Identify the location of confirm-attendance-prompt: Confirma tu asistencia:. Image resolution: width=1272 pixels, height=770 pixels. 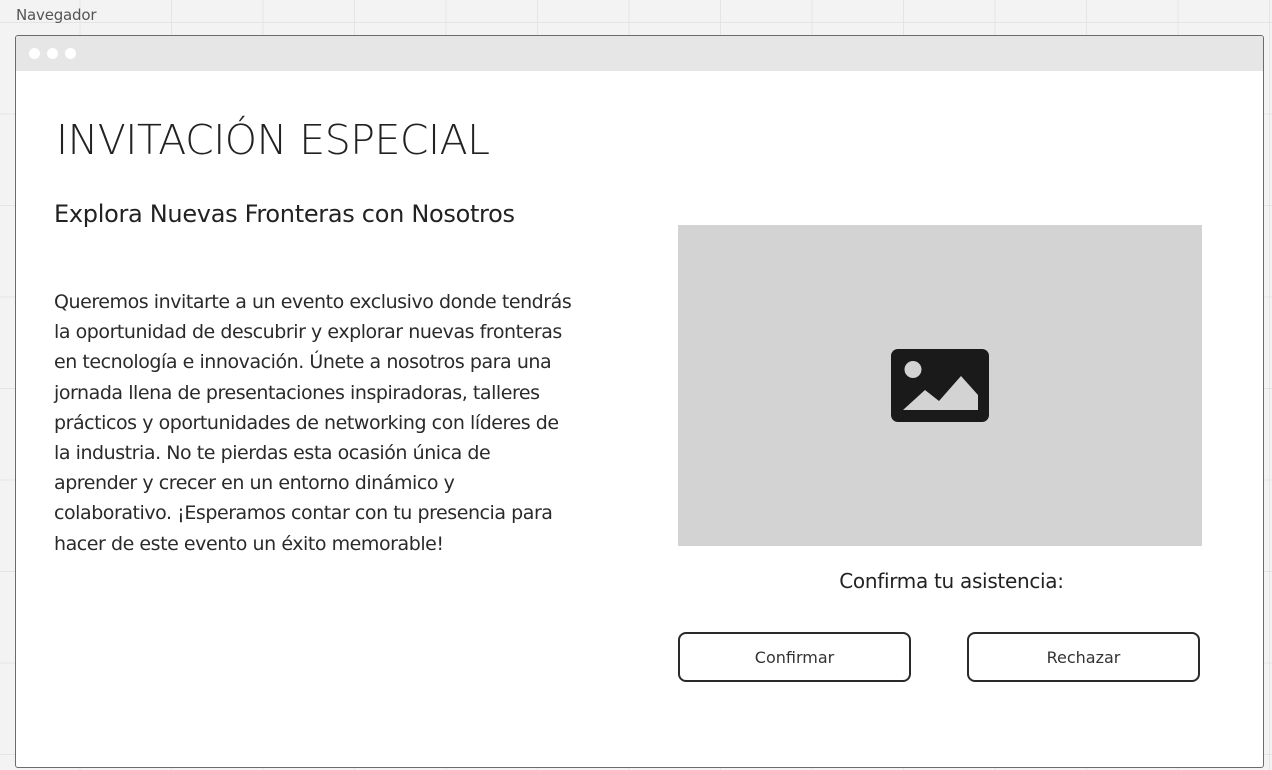
(951, 581).